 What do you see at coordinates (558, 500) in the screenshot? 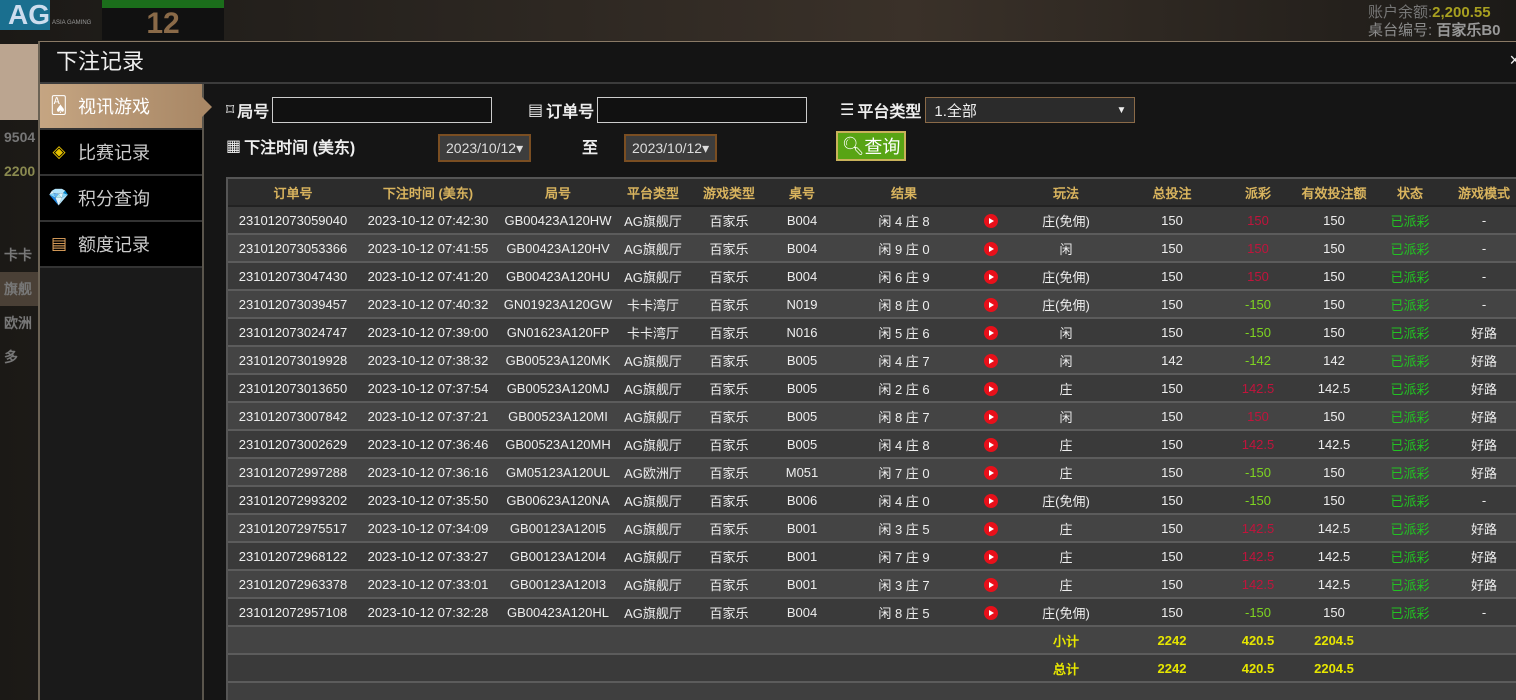
I see `round-number-cell: GB00623A120NA` at bounding box center [558, 500].